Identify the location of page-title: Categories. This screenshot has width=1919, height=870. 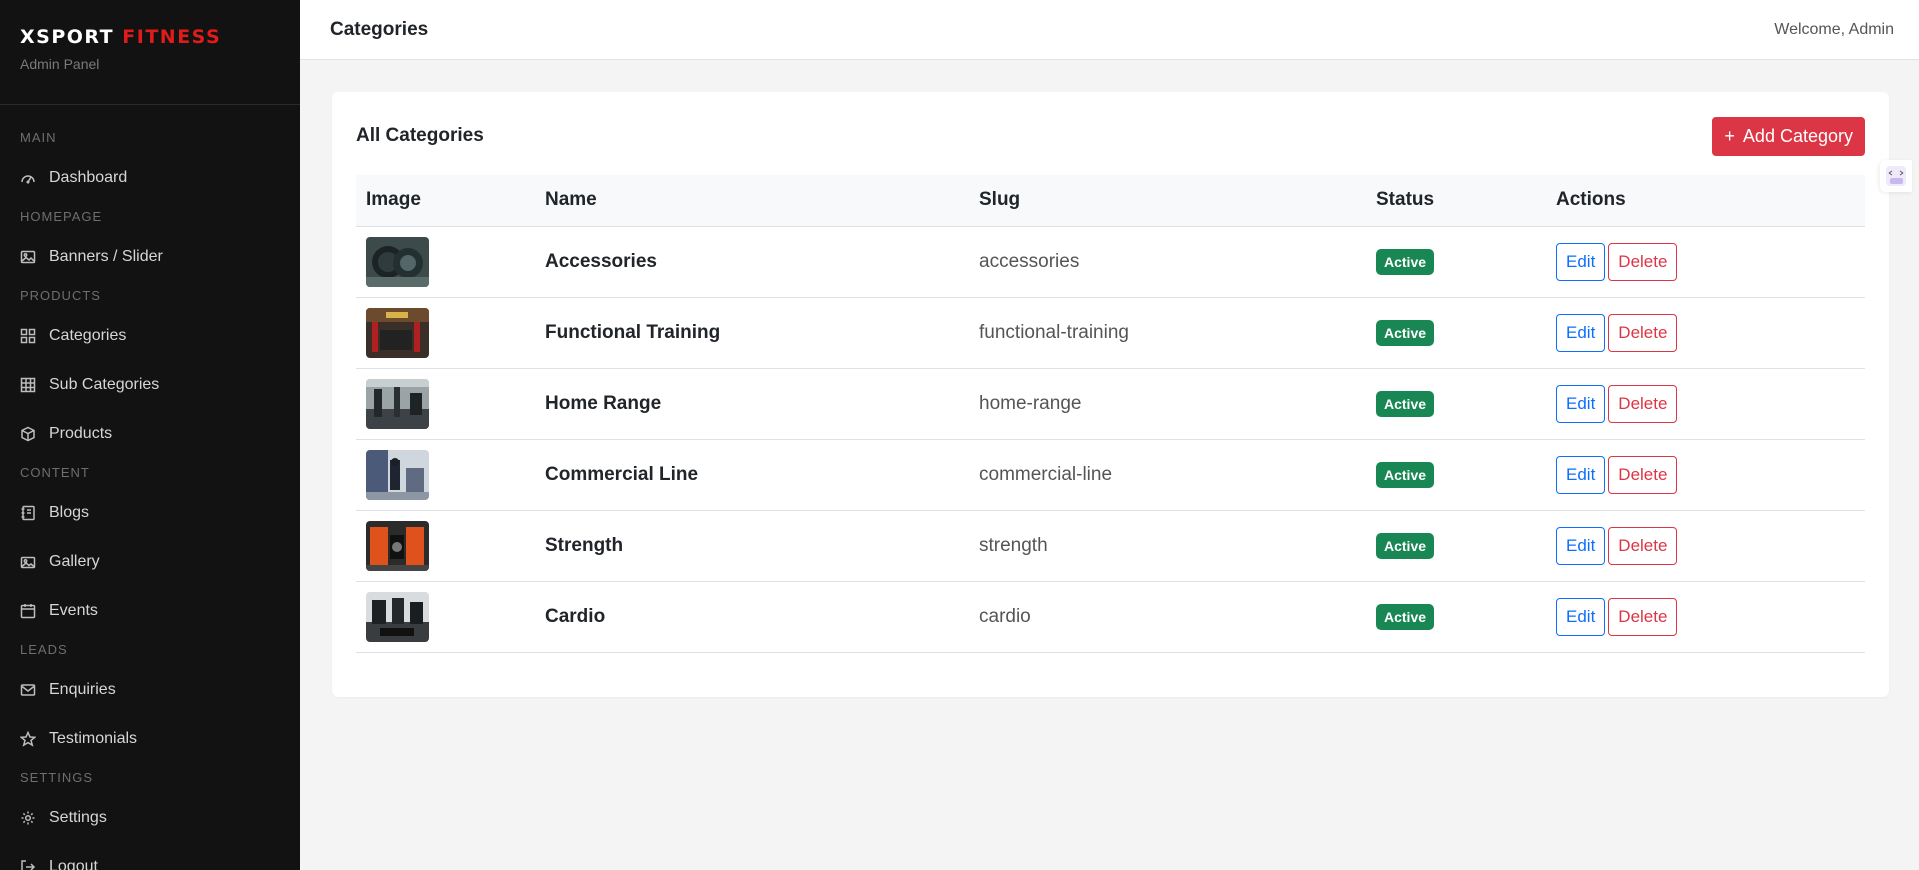
(379, 29).